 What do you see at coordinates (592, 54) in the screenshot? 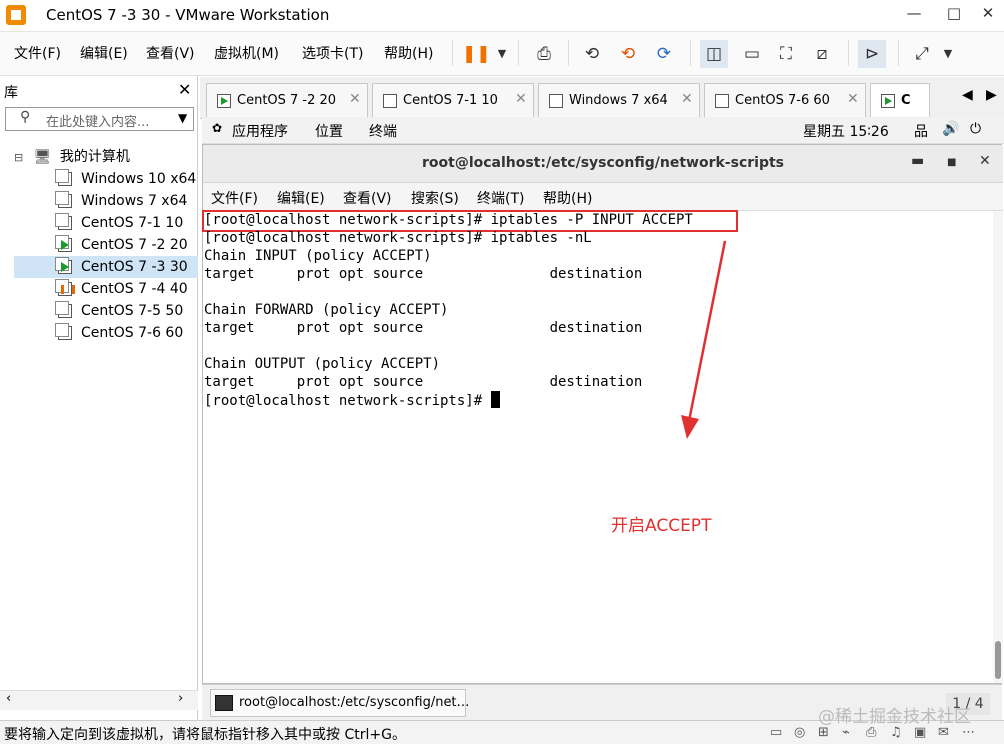
I see `snapshot-icon: ⟲` at bounding box center [592, 54].